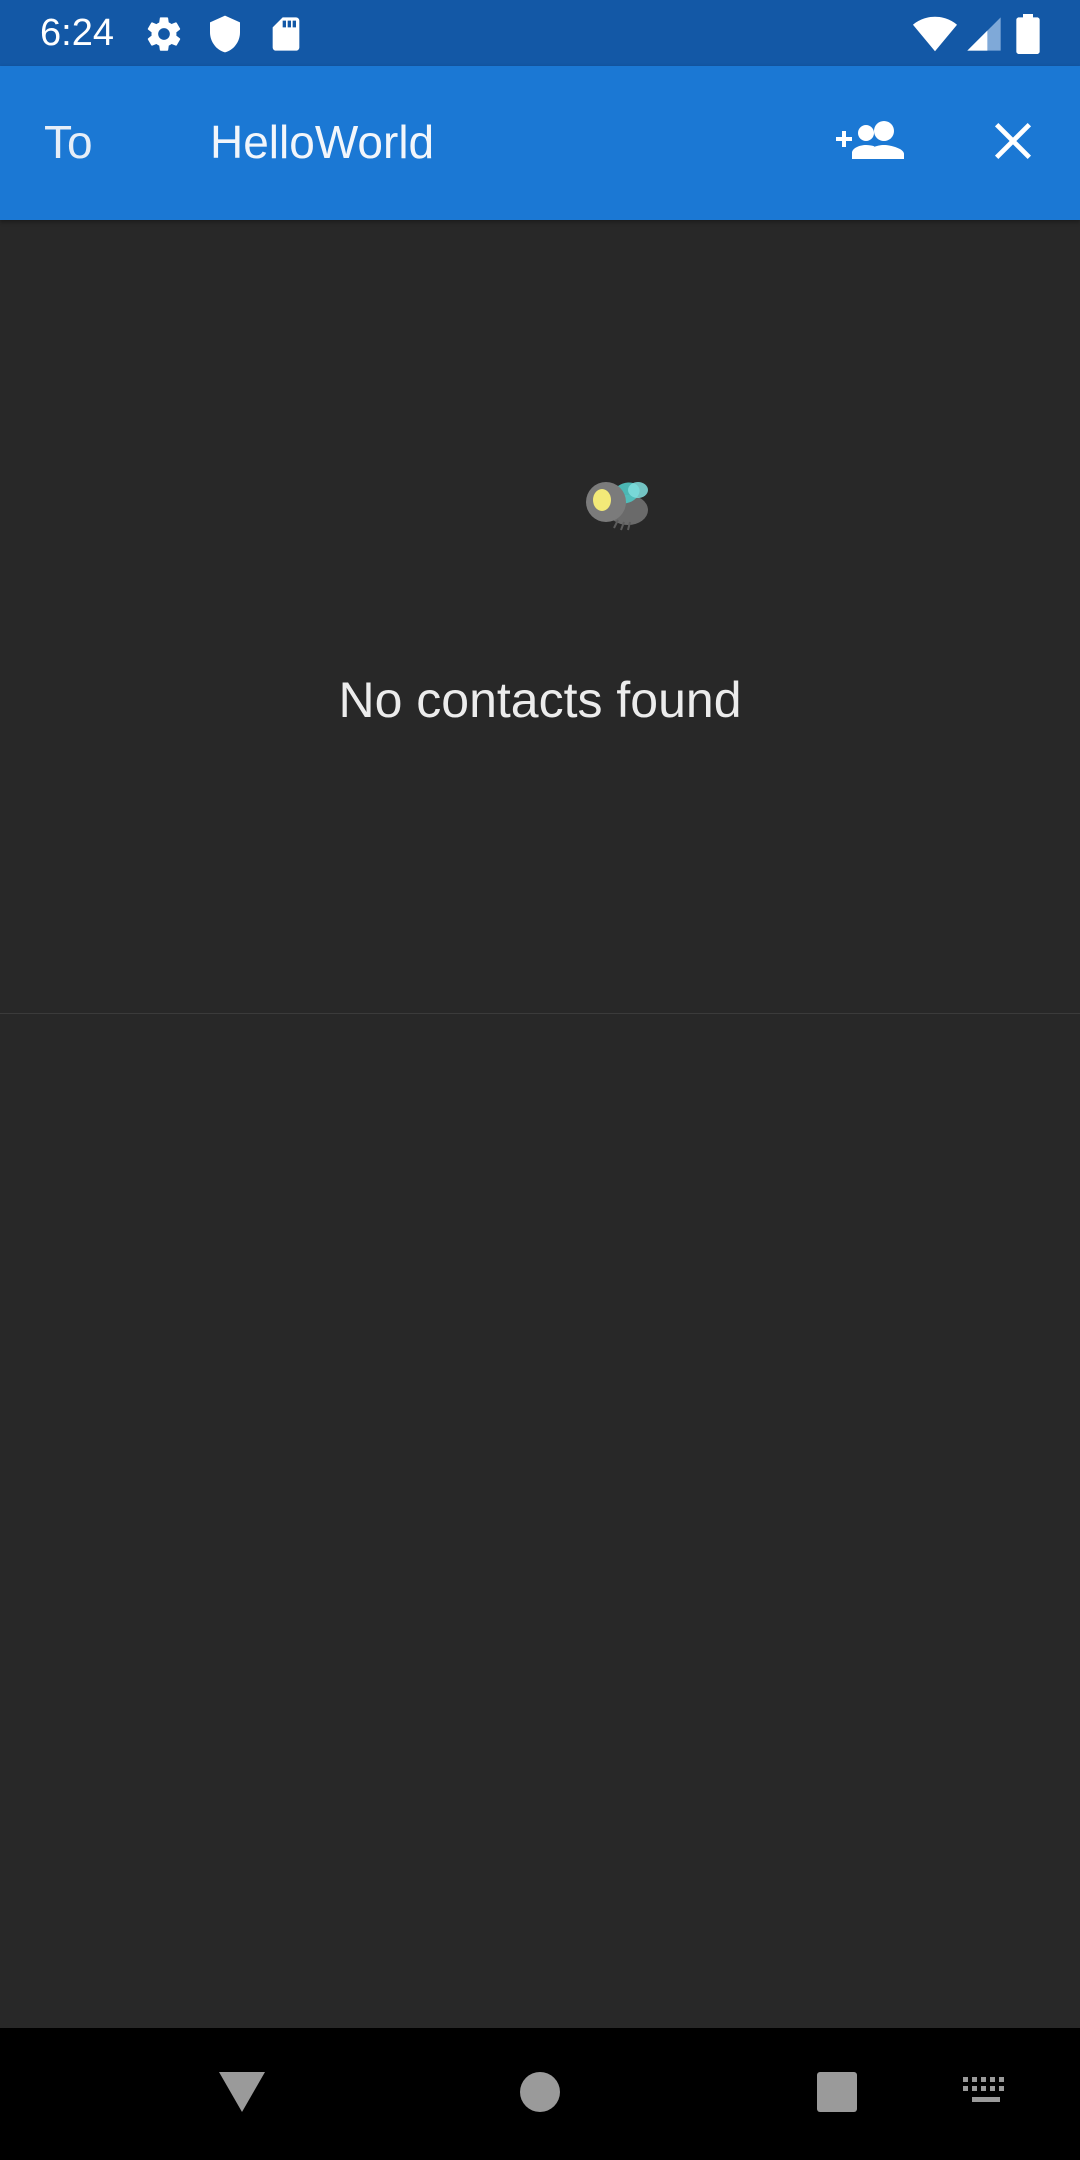 The width and height of the screenshot is (1080, 2160). I want to click on home-button, so click(540, 2094).